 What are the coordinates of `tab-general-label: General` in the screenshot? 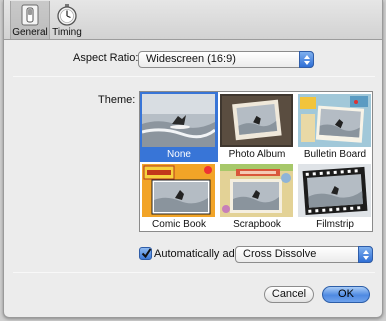 It's located at (30, 32).